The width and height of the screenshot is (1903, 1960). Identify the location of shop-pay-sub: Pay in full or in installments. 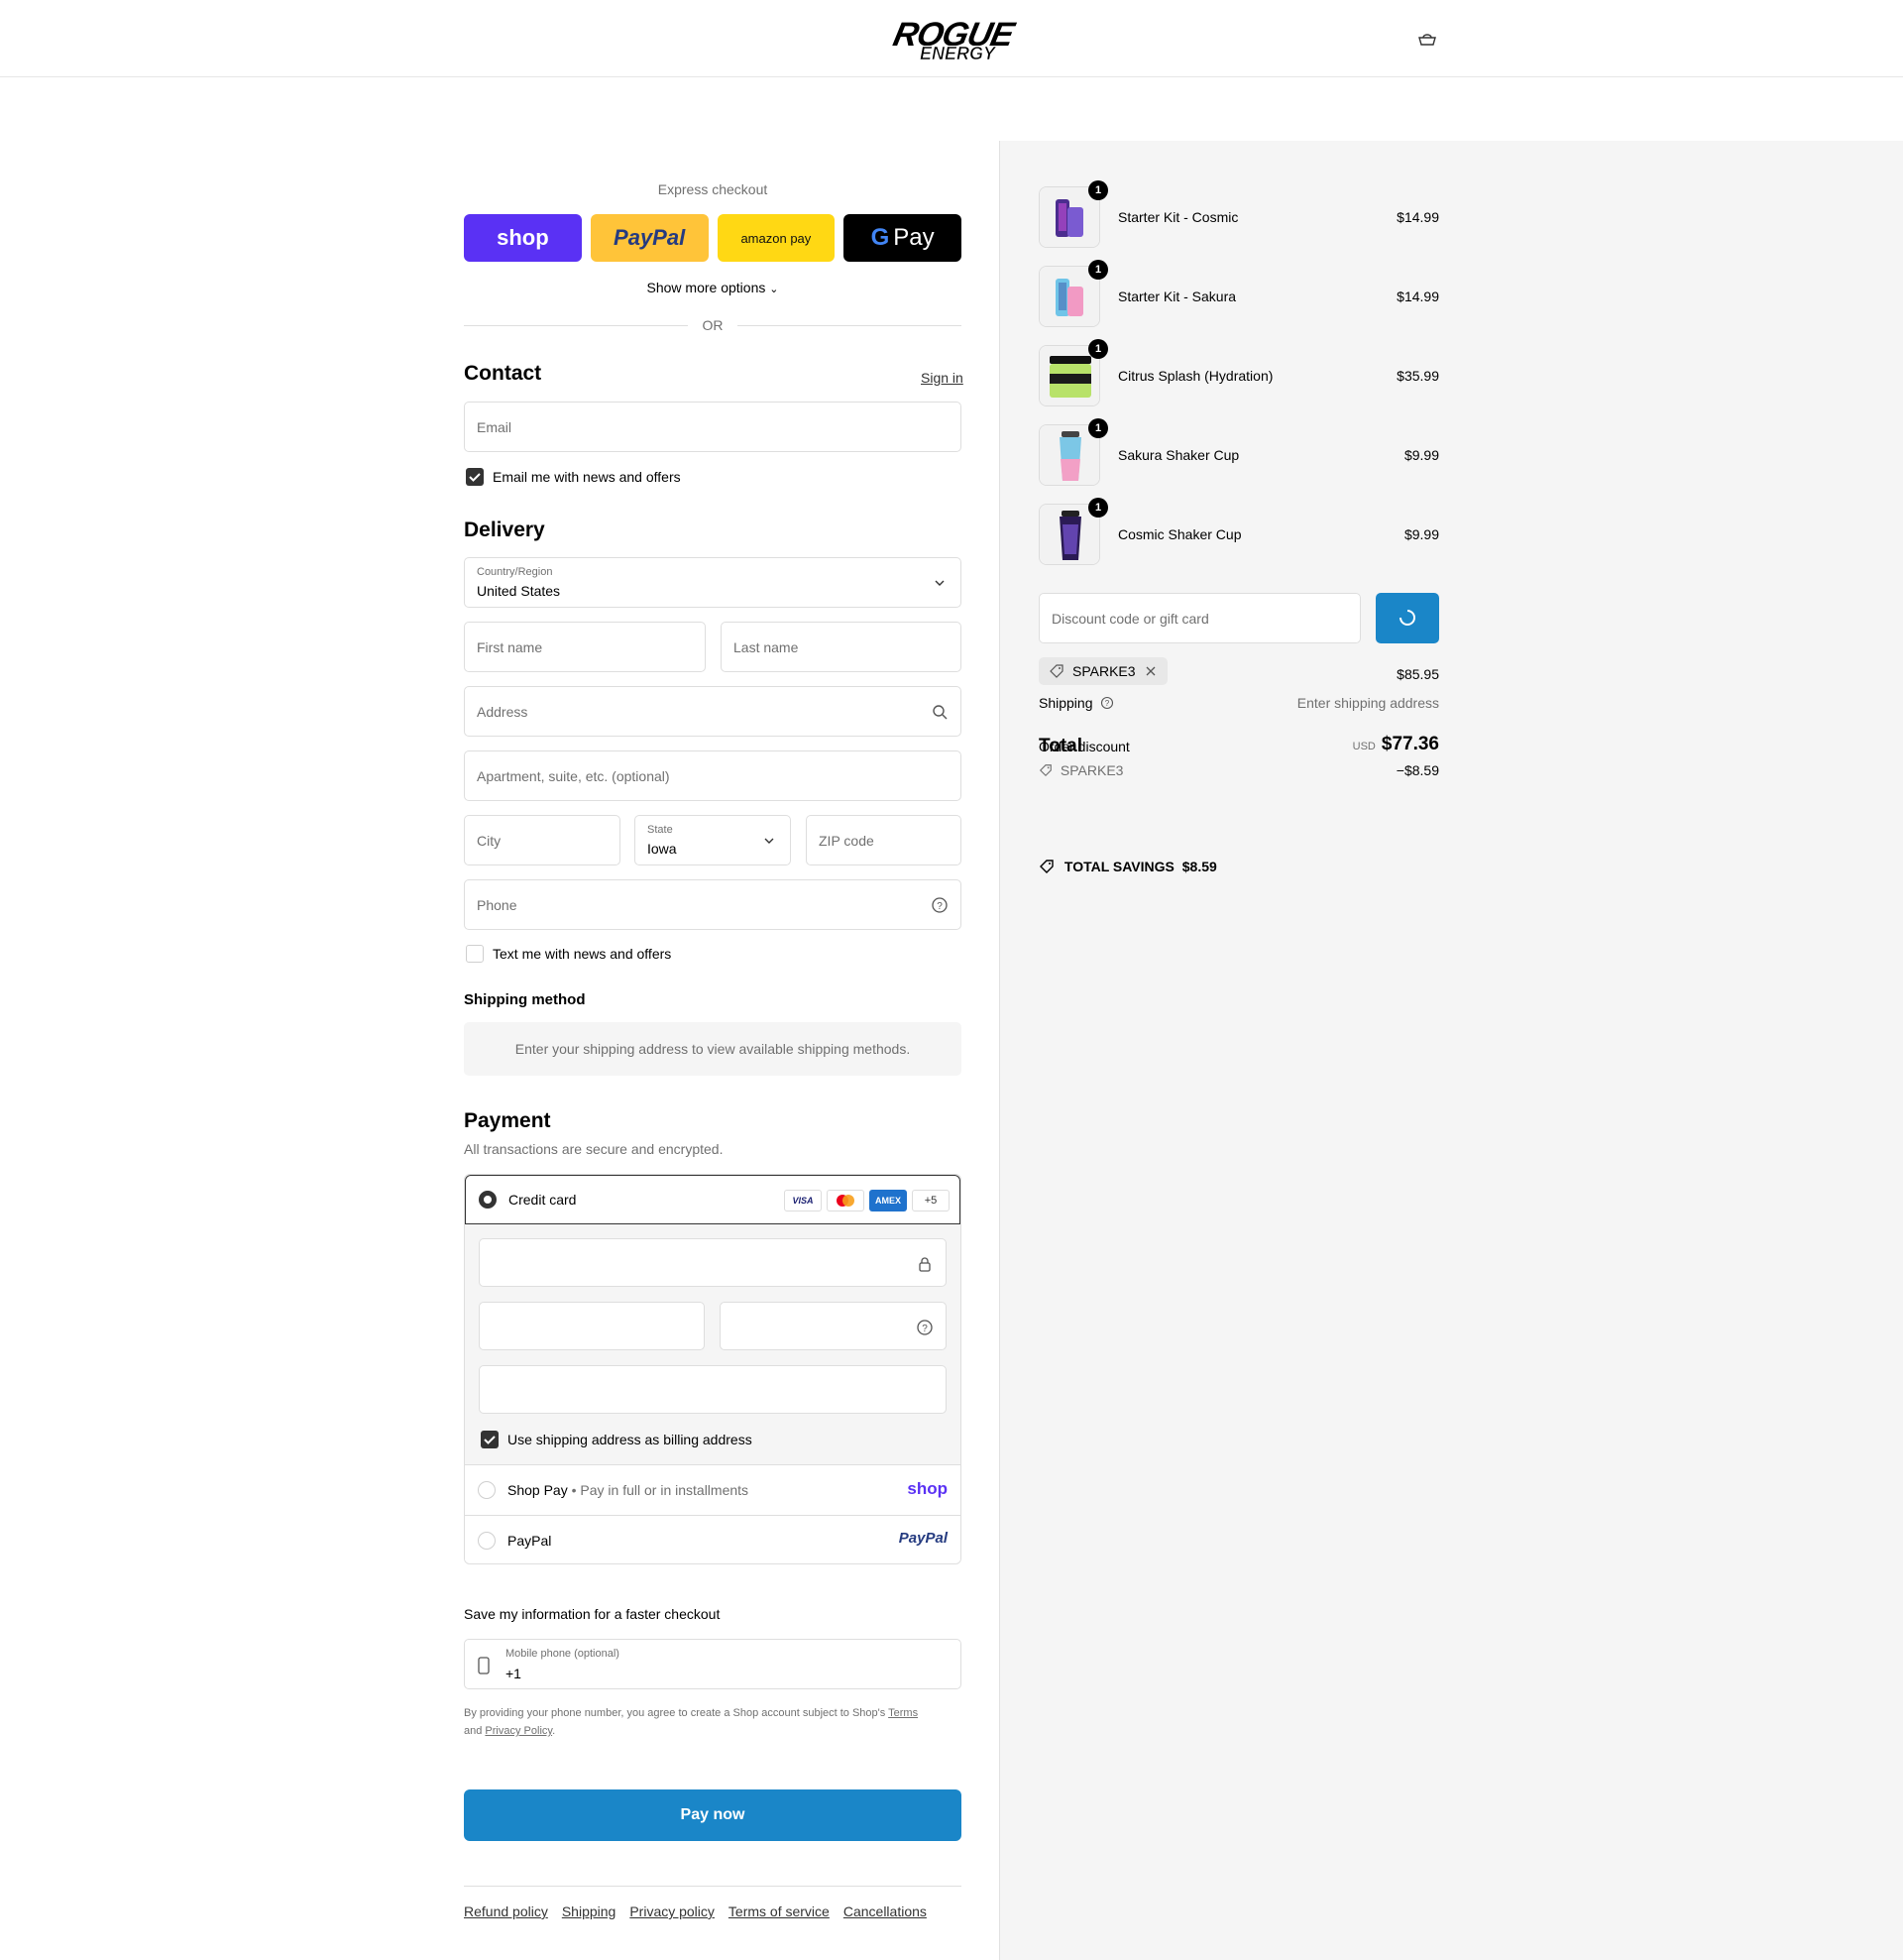
(664, 1490).